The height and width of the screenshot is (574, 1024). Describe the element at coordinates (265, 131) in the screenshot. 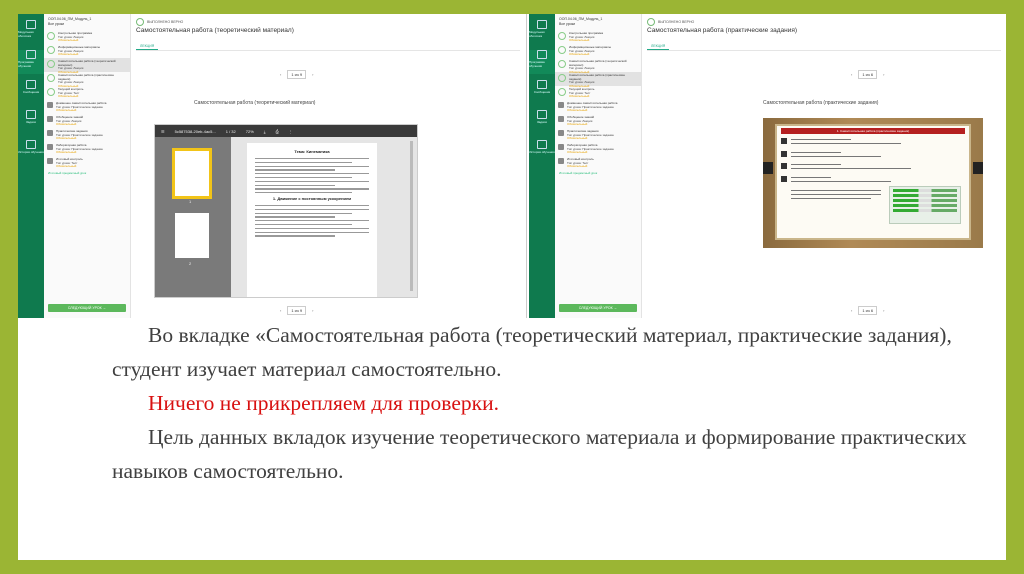

I see `download-icon: ⤓` at that location.